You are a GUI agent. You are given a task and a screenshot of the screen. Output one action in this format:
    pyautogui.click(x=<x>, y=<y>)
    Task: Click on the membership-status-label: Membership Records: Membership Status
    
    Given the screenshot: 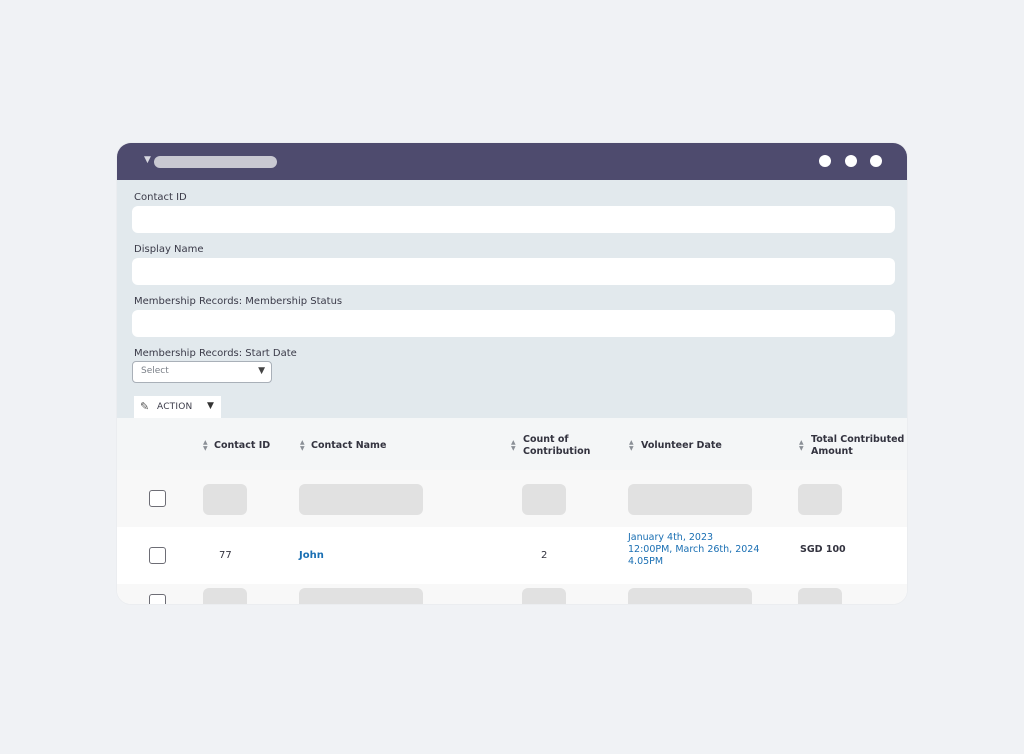 What is the action you would take?
    pyautogui.click(x=238, y=301)
    